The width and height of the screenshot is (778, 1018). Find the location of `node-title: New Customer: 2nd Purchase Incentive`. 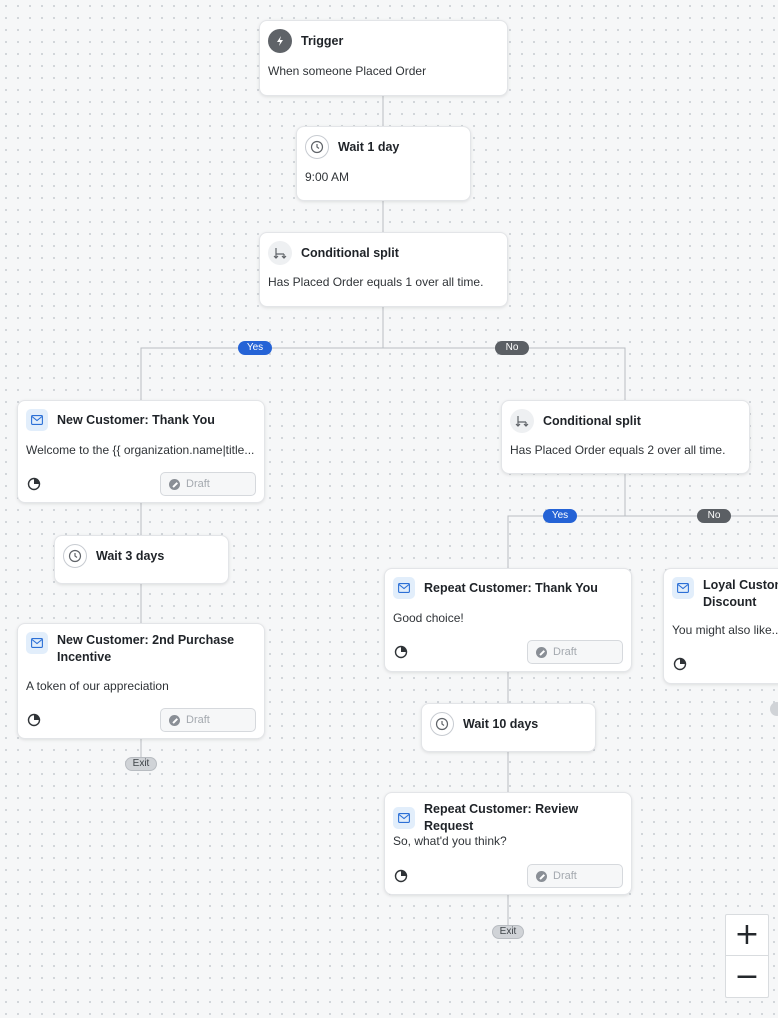

node-title: New Customer: 2nd Purchase Incentive is located at coordinates (145, 649).